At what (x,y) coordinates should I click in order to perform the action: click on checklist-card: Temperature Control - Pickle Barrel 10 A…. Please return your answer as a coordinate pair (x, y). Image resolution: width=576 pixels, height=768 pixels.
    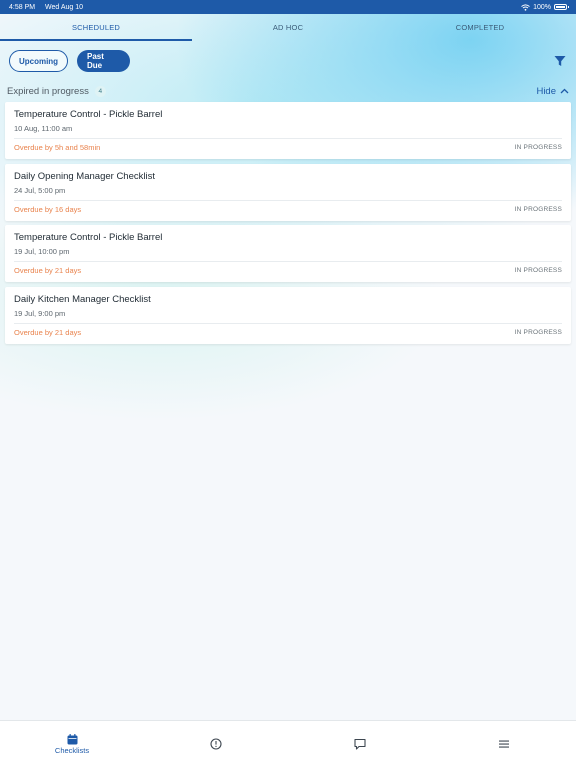
    Looking at the image, I should click on (288, 130).